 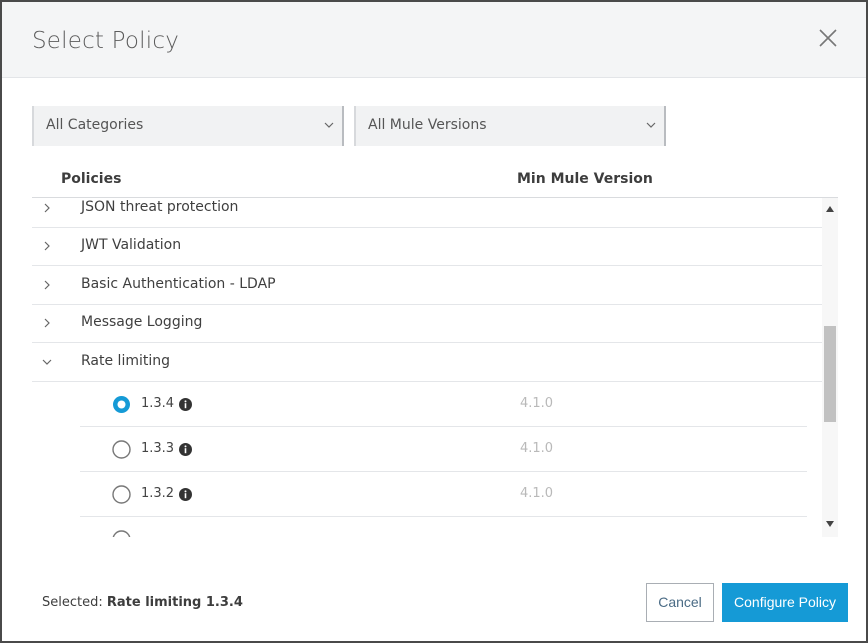 What do you see at coordinates (427, 363) in the screenshot?
I see `policy-row-rate-limiting: Rate limiting` at bounding box center [427, 363].